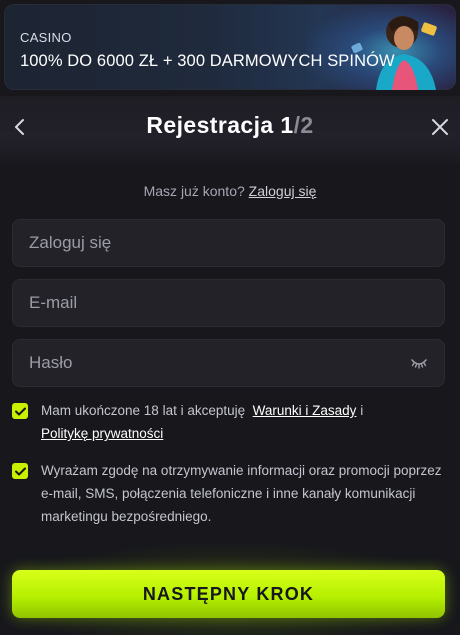  I want to click on next-step-button: NASTĘPNY KROK, so click(228, 594).